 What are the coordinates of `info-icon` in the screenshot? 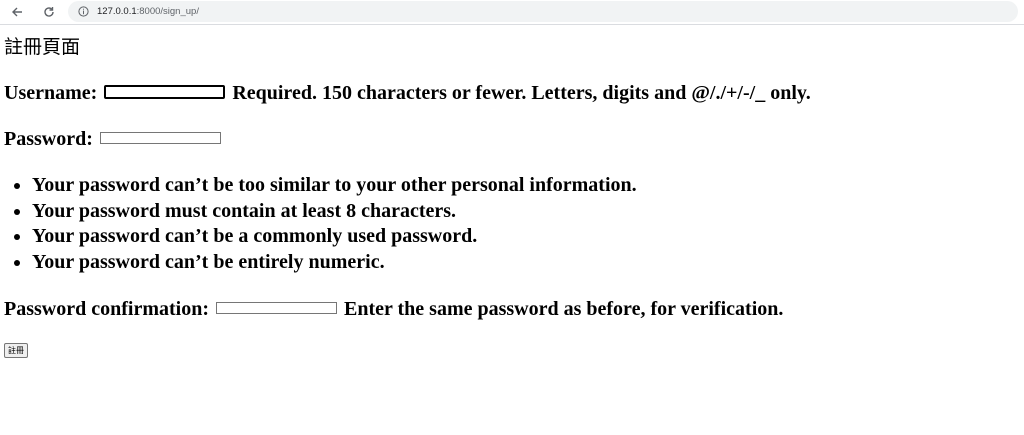 It's located at (83, 11).